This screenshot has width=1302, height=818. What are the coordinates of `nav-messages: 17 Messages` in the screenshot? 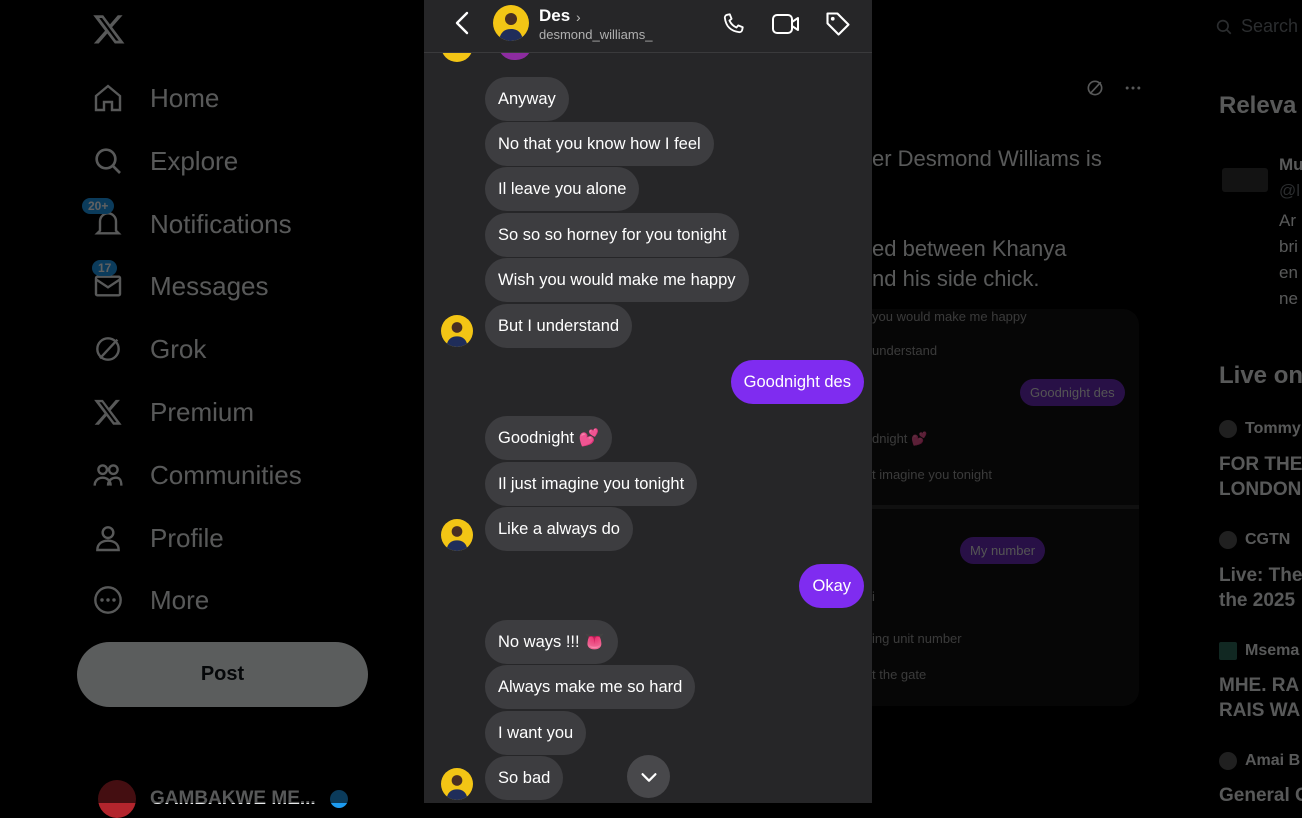 It's located at (179, 284).